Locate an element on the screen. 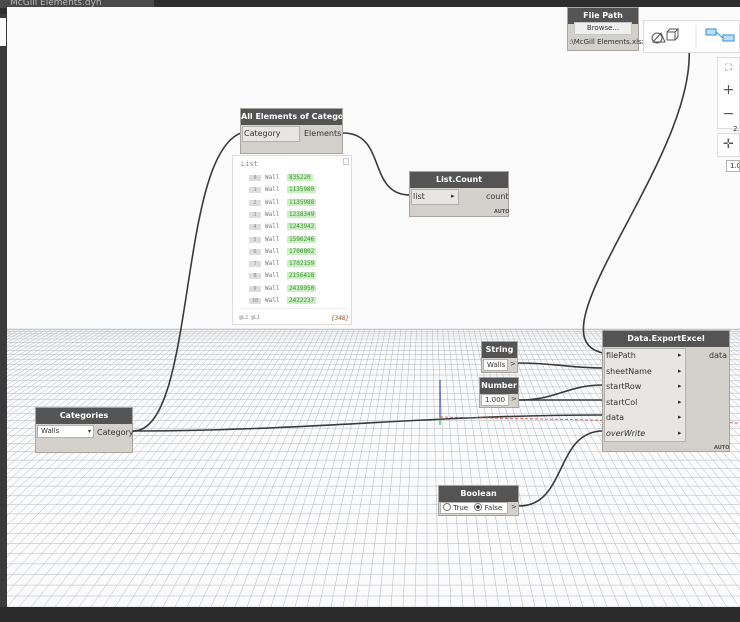  input-port-overwrite: overWrite is located at coordinates (625, 433).